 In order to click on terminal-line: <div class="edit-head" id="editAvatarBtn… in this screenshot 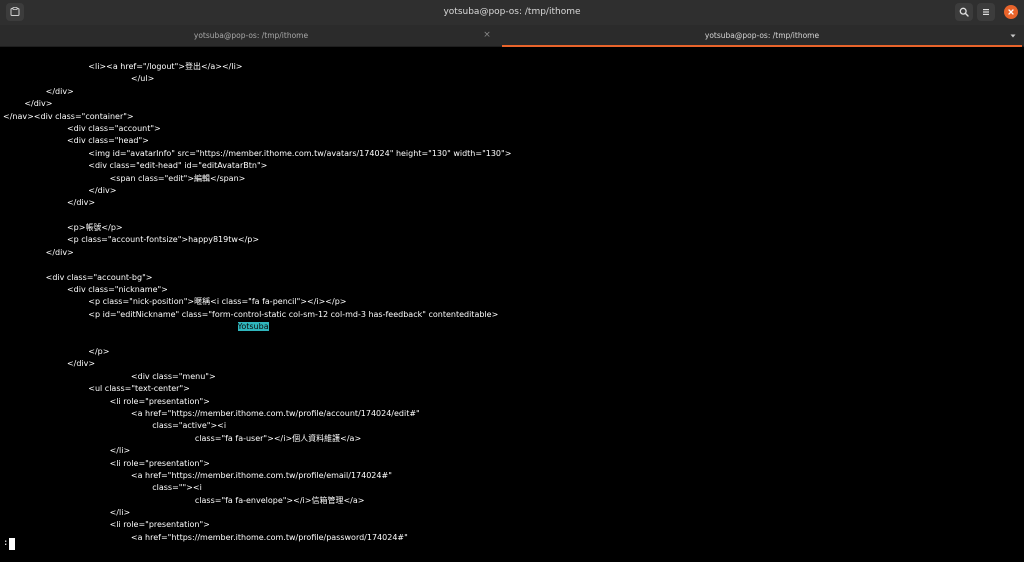, I will do `click(257, 166)`.